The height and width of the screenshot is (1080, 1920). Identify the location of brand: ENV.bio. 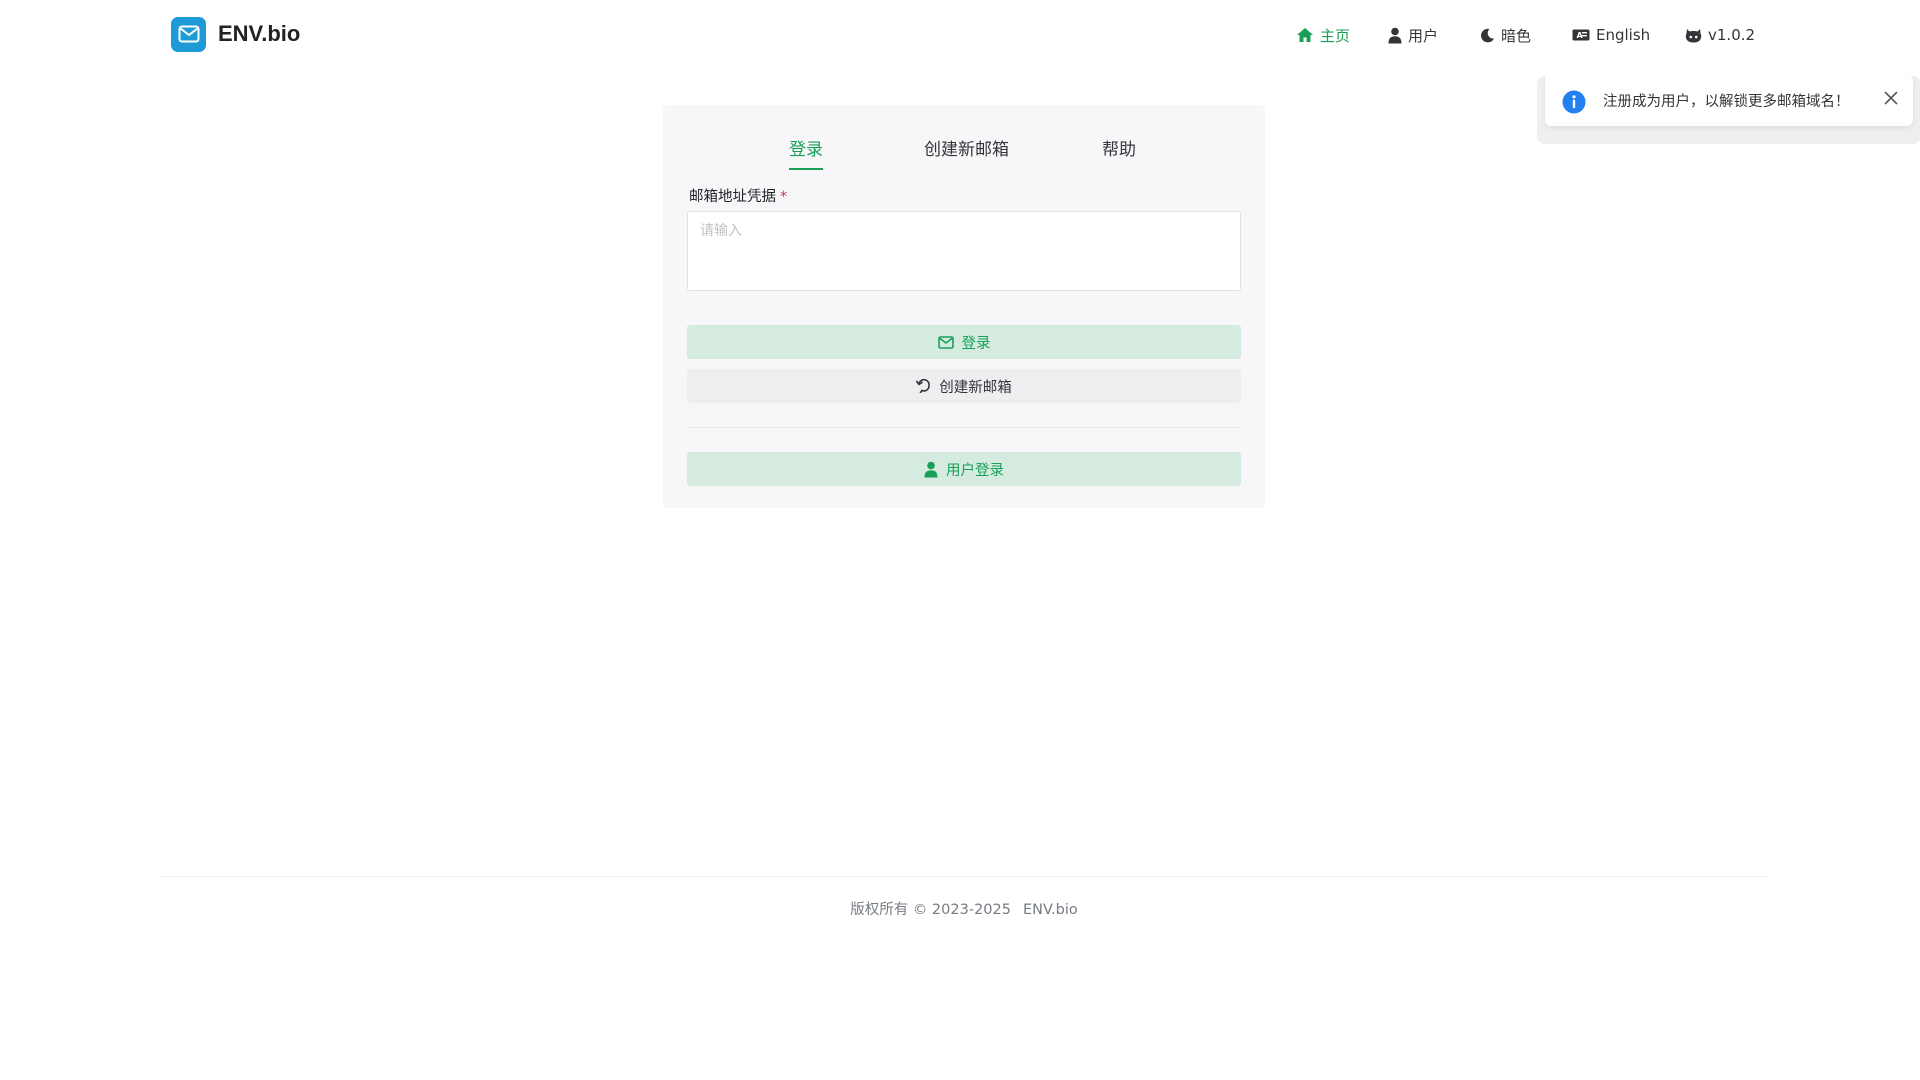
(235, 34).